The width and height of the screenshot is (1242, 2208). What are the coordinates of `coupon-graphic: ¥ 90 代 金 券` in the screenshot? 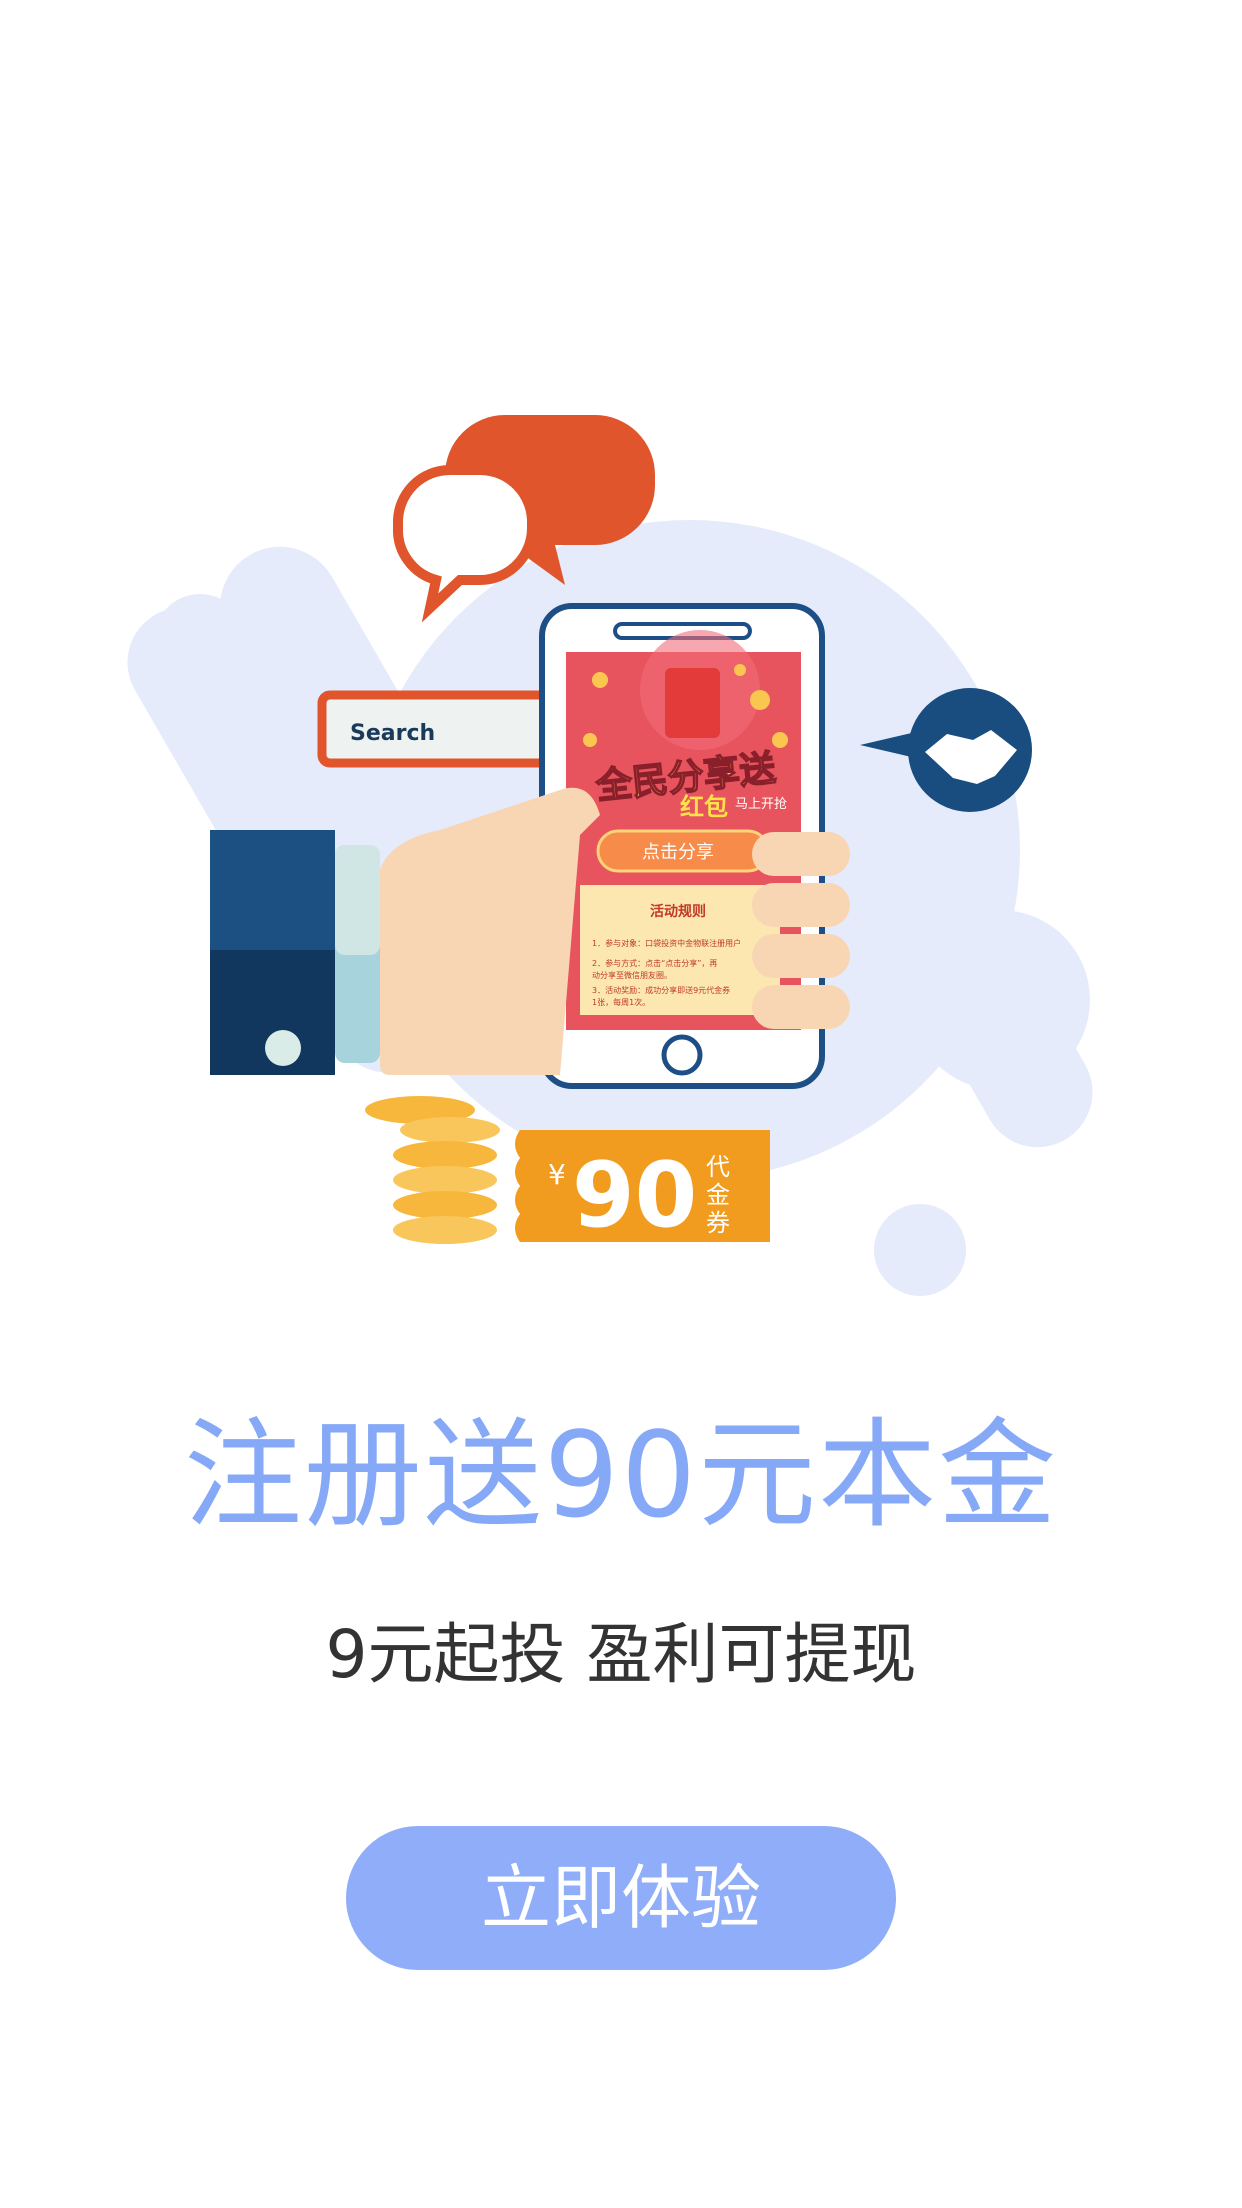 It's located at (642, 1189).